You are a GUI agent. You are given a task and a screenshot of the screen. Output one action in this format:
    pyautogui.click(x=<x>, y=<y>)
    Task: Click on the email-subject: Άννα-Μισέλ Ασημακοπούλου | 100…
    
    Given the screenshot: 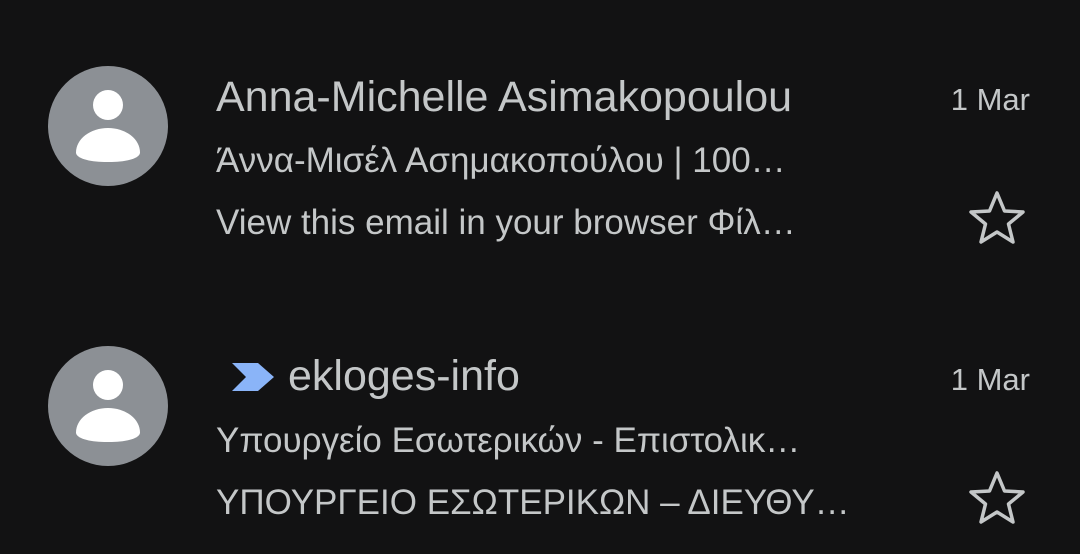 What is the action you would take?
    pyautogui.click(x=501, y=160)
    